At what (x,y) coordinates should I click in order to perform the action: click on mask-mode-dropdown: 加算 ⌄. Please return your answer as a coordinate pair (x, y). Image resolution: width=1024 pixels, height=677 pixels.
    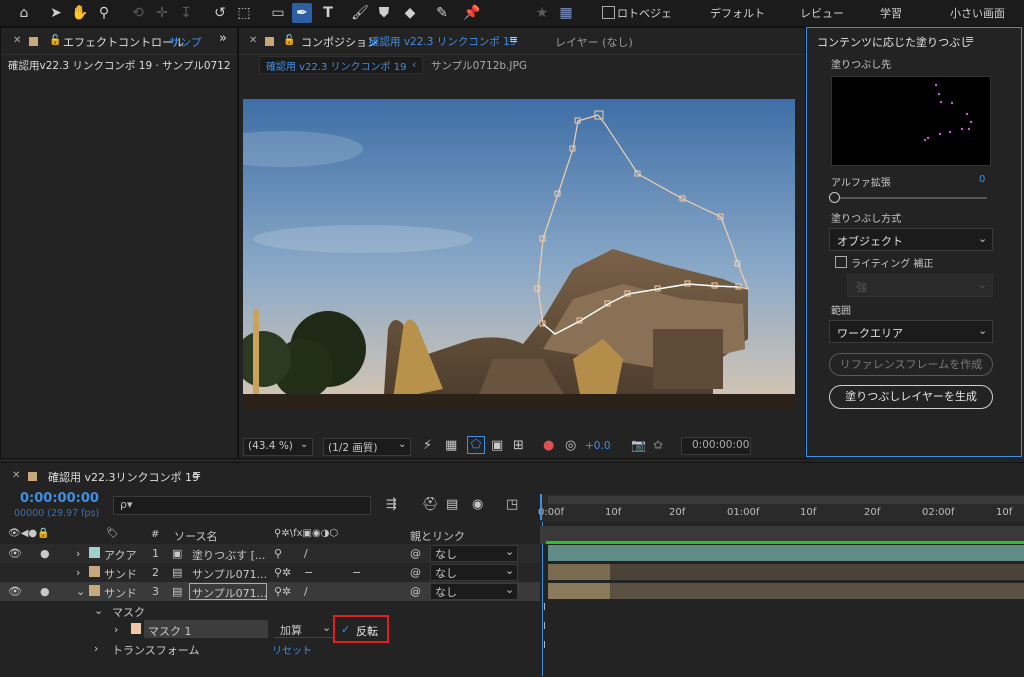
    Looking at the image, I should click on (304, 629).